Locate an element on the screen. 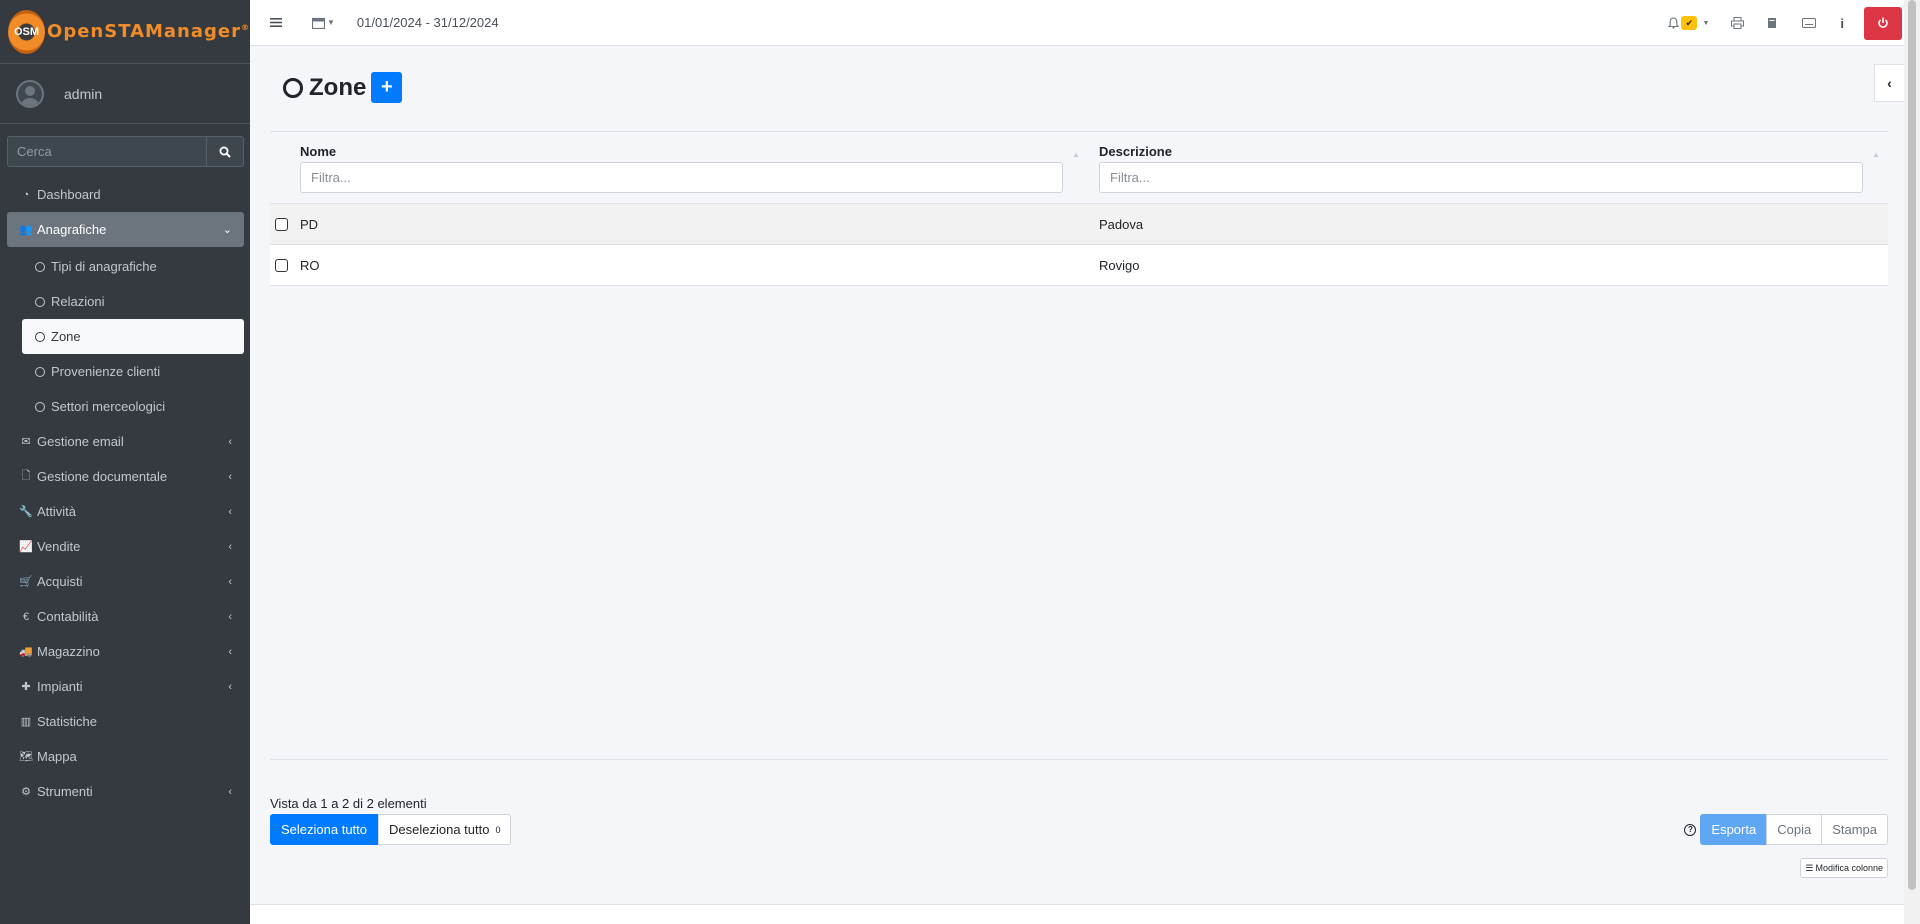  page-title: Zone is located at coordinates (338, 87).